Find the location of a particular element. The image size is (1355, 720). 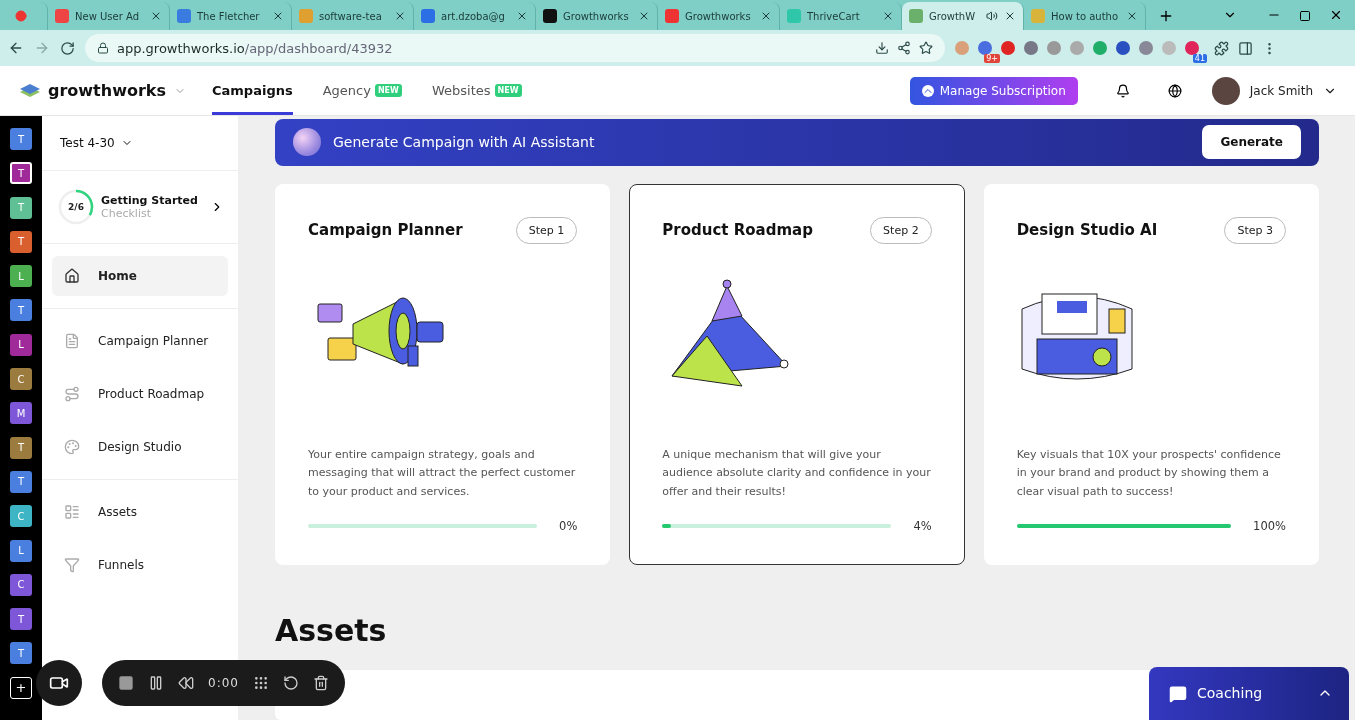

card-description: A unique mechanism that will give your audience absolute clarity and confidence in your offer and their results! is located at coordinates (797, 473).